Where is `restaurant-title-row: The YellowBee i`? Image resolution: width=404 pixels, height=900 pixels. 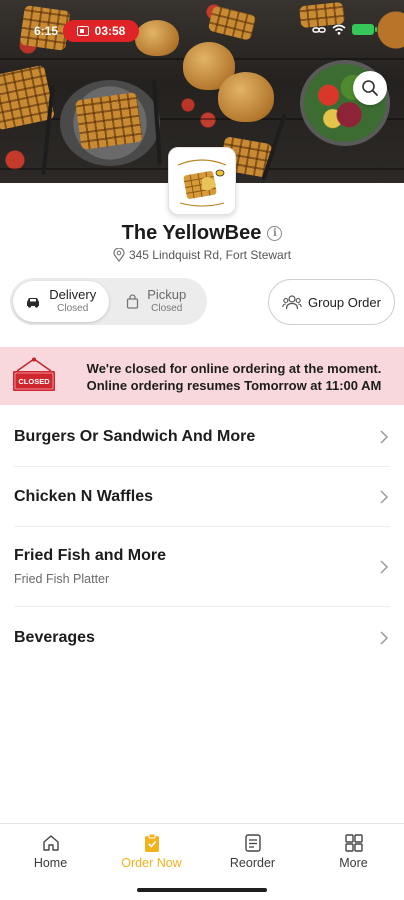 restaurant-title-row: The YellowBee i is located at coordinates (202, 233).